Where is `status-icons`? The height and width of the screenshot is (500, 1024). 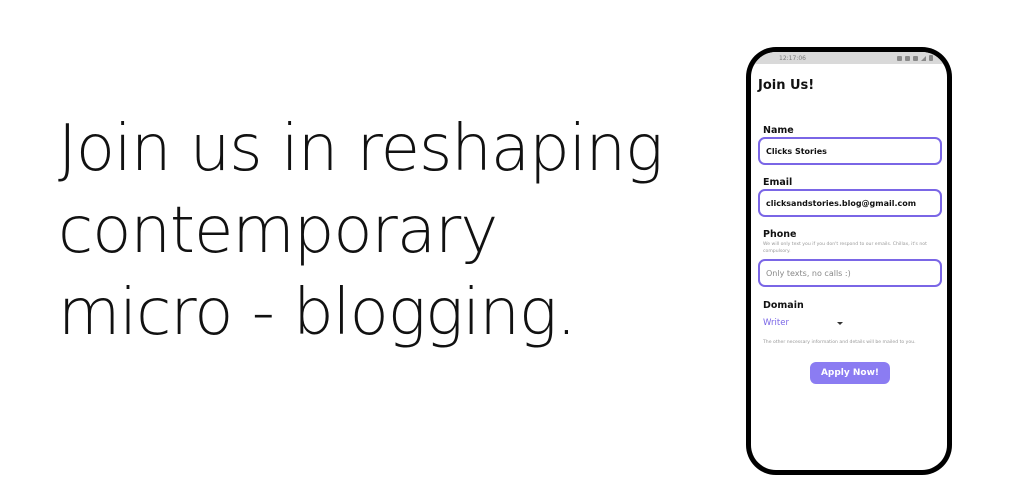 status-icons is located at coordinates (915, 58).